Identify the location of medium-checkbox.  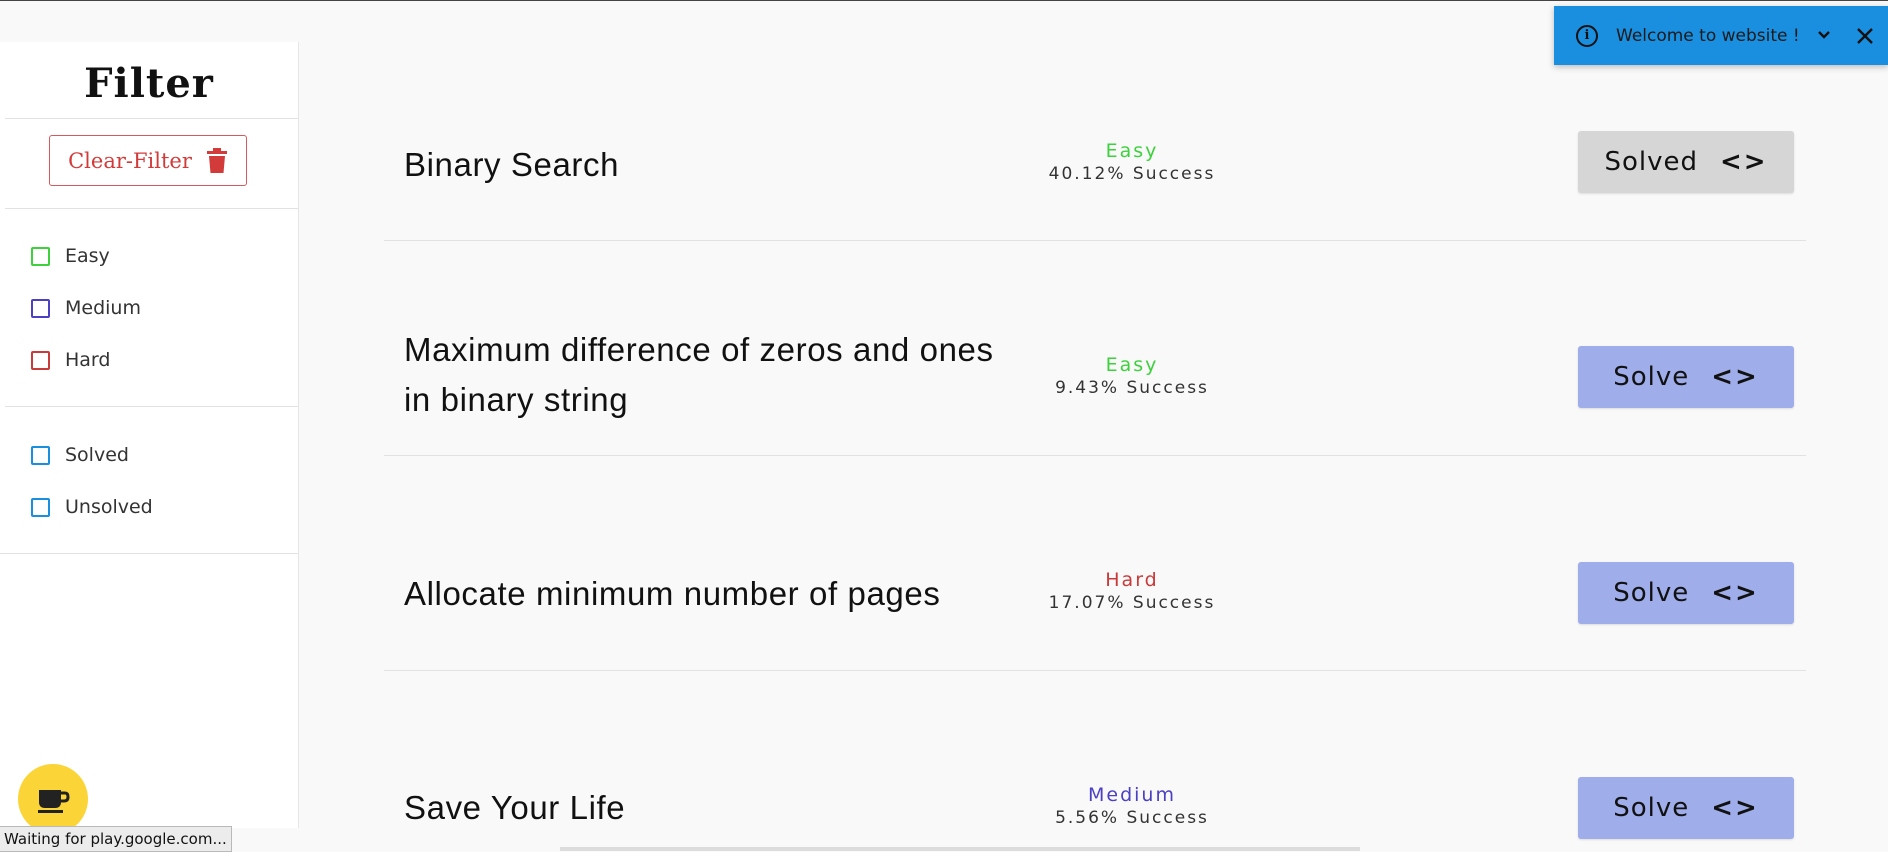
(40, 308).